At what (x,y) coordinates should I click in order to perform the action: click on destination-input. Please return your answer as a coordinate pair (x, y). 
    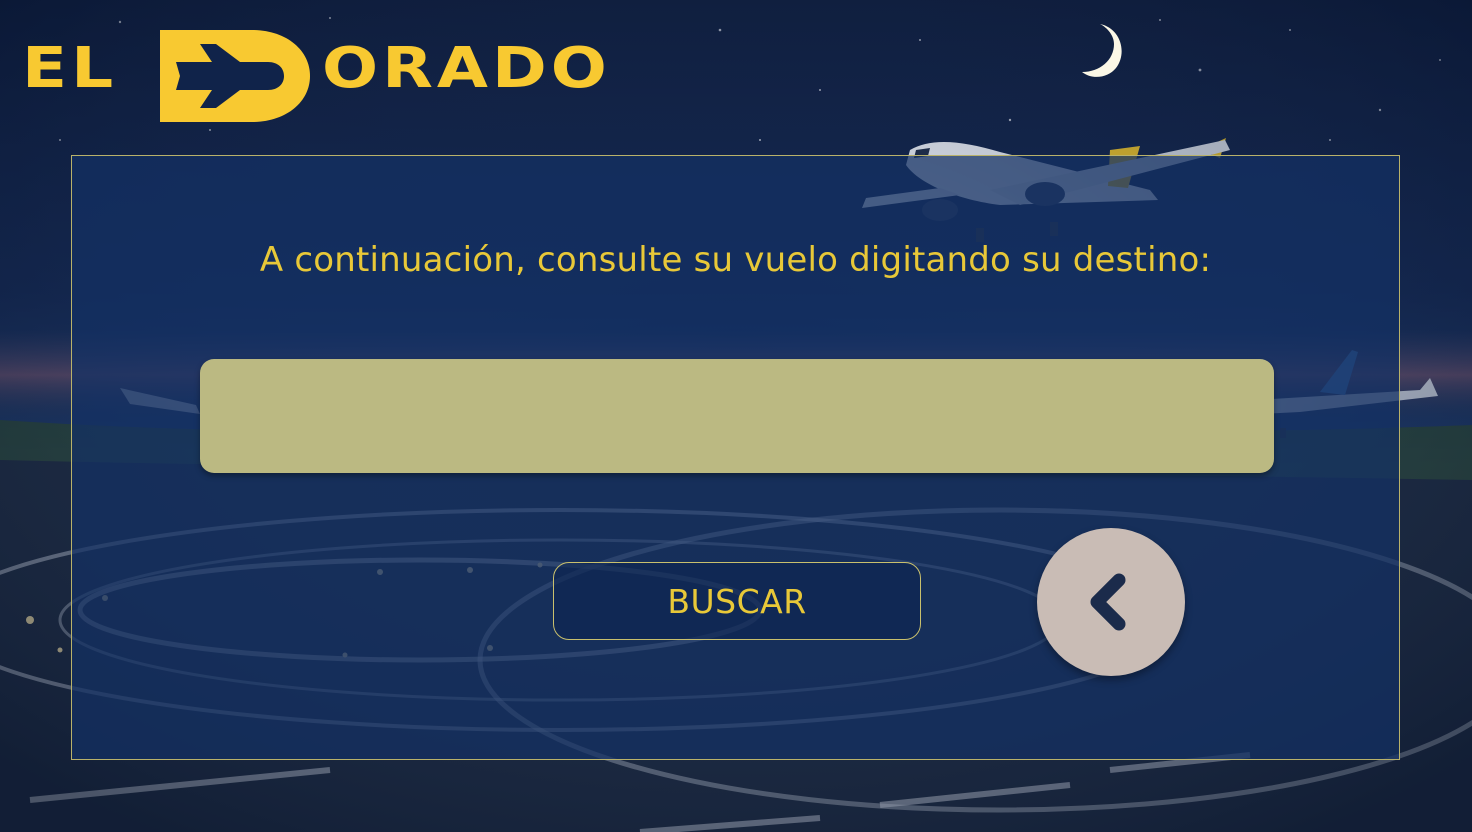
    Looking at the image, I should click on (737, 416).